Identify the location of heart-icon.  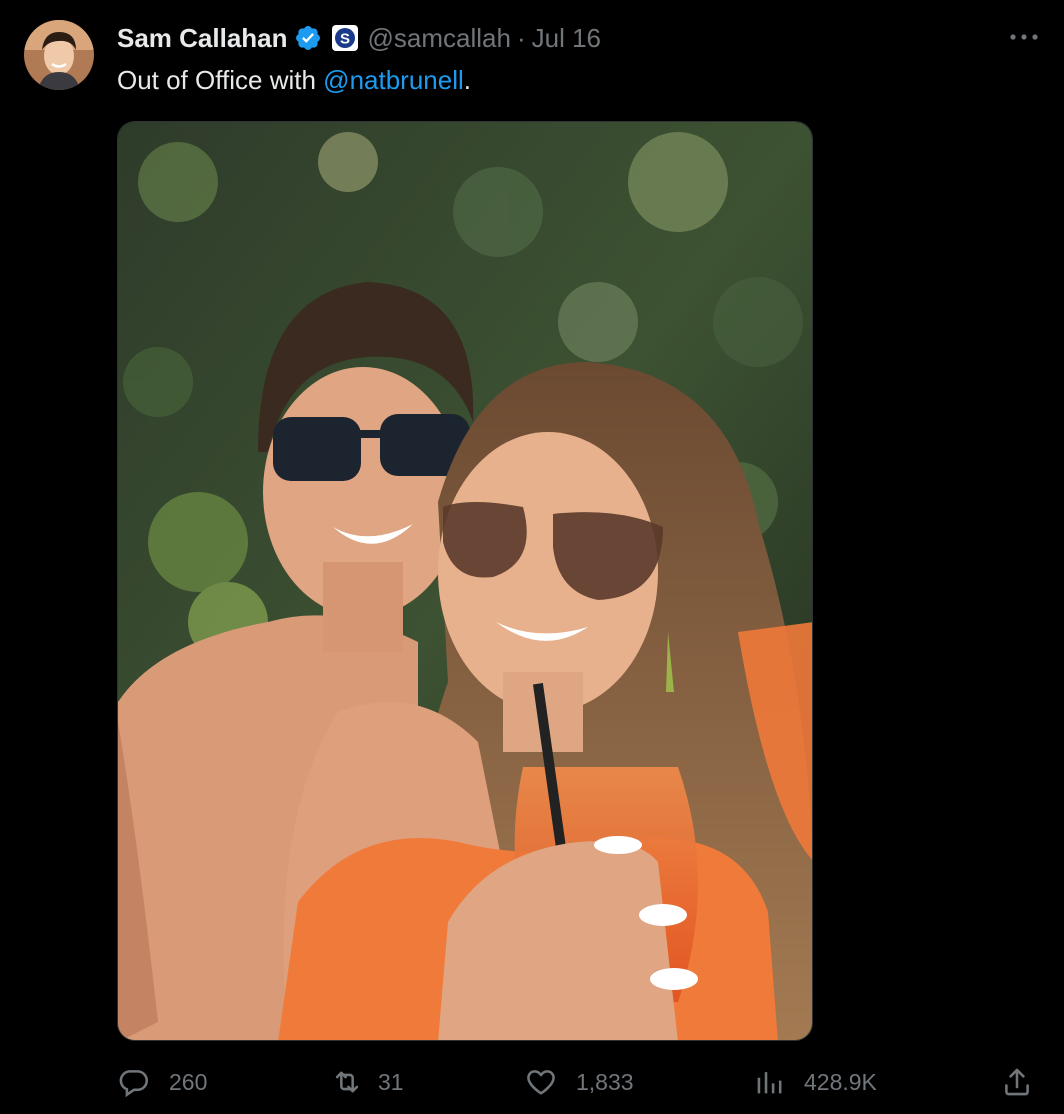
(541, 1082).